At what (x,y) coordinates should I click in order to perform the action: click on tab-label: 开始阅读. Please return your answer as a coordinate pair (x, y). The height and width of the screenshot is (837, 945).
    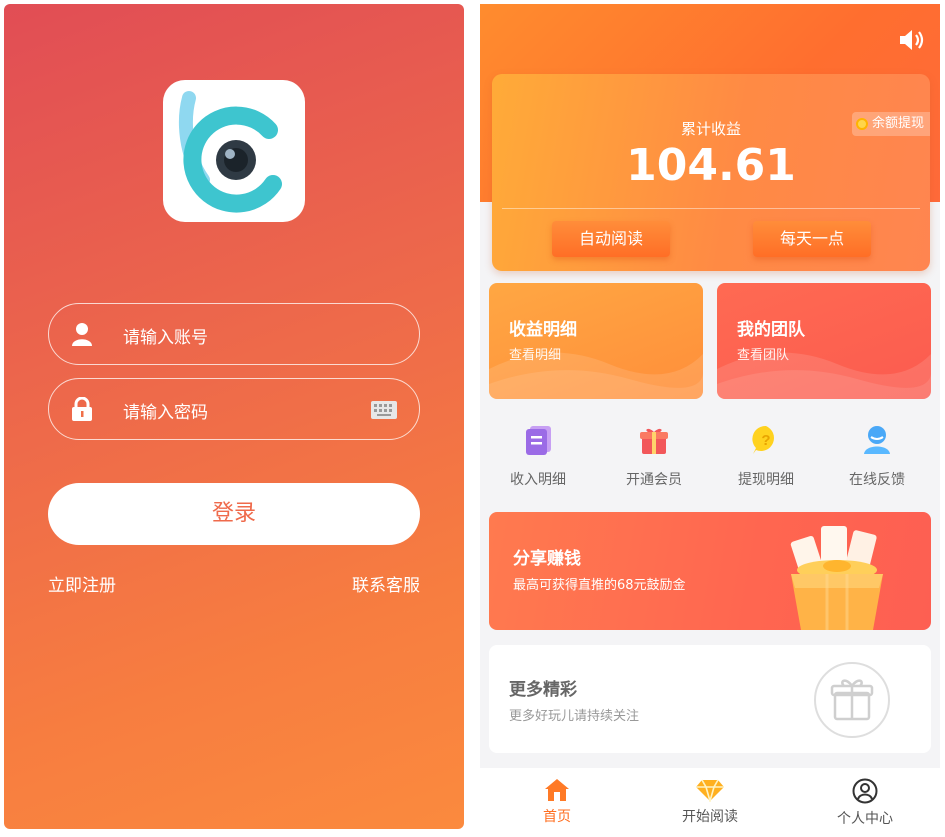
    Looking at the image, I should click on (710, 817).